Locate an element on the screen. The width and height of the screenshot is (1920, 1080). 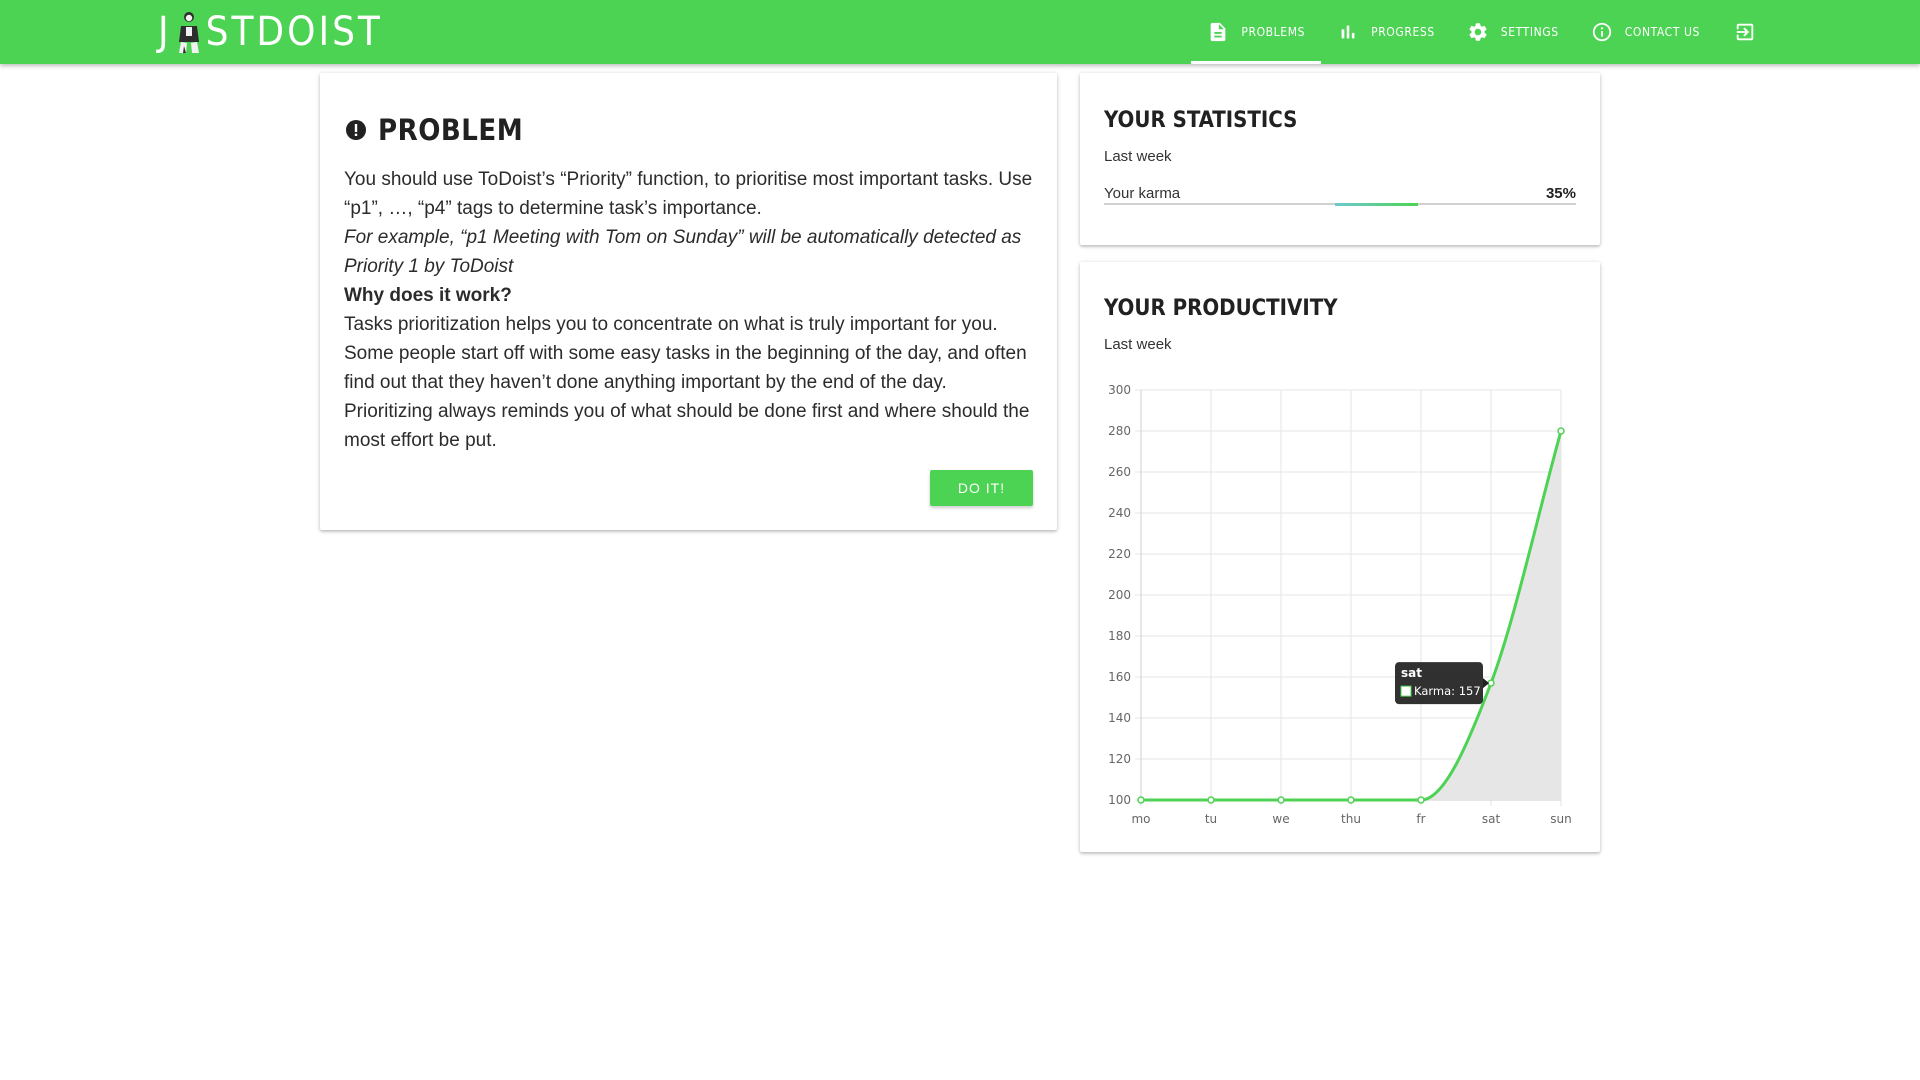
y-tick-label: 220 is located at coordinates (1119, 554).